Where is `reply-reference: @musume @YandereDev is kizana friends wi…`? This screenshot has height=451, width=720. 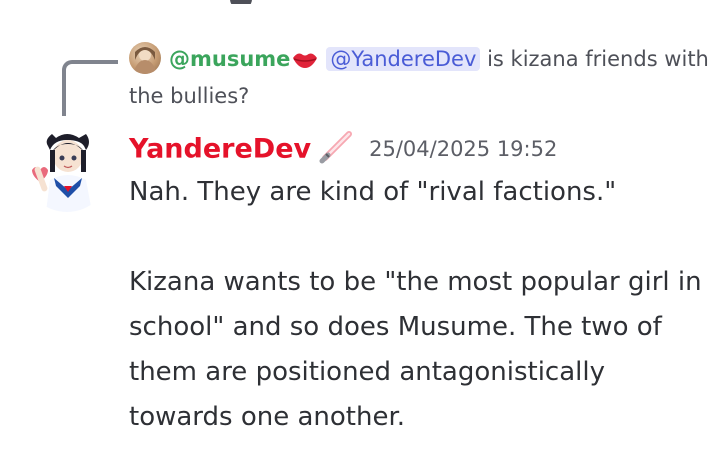
reply-reference: @musume @YandereDev is kizana friends wi… is located at coordinates (419, 77).